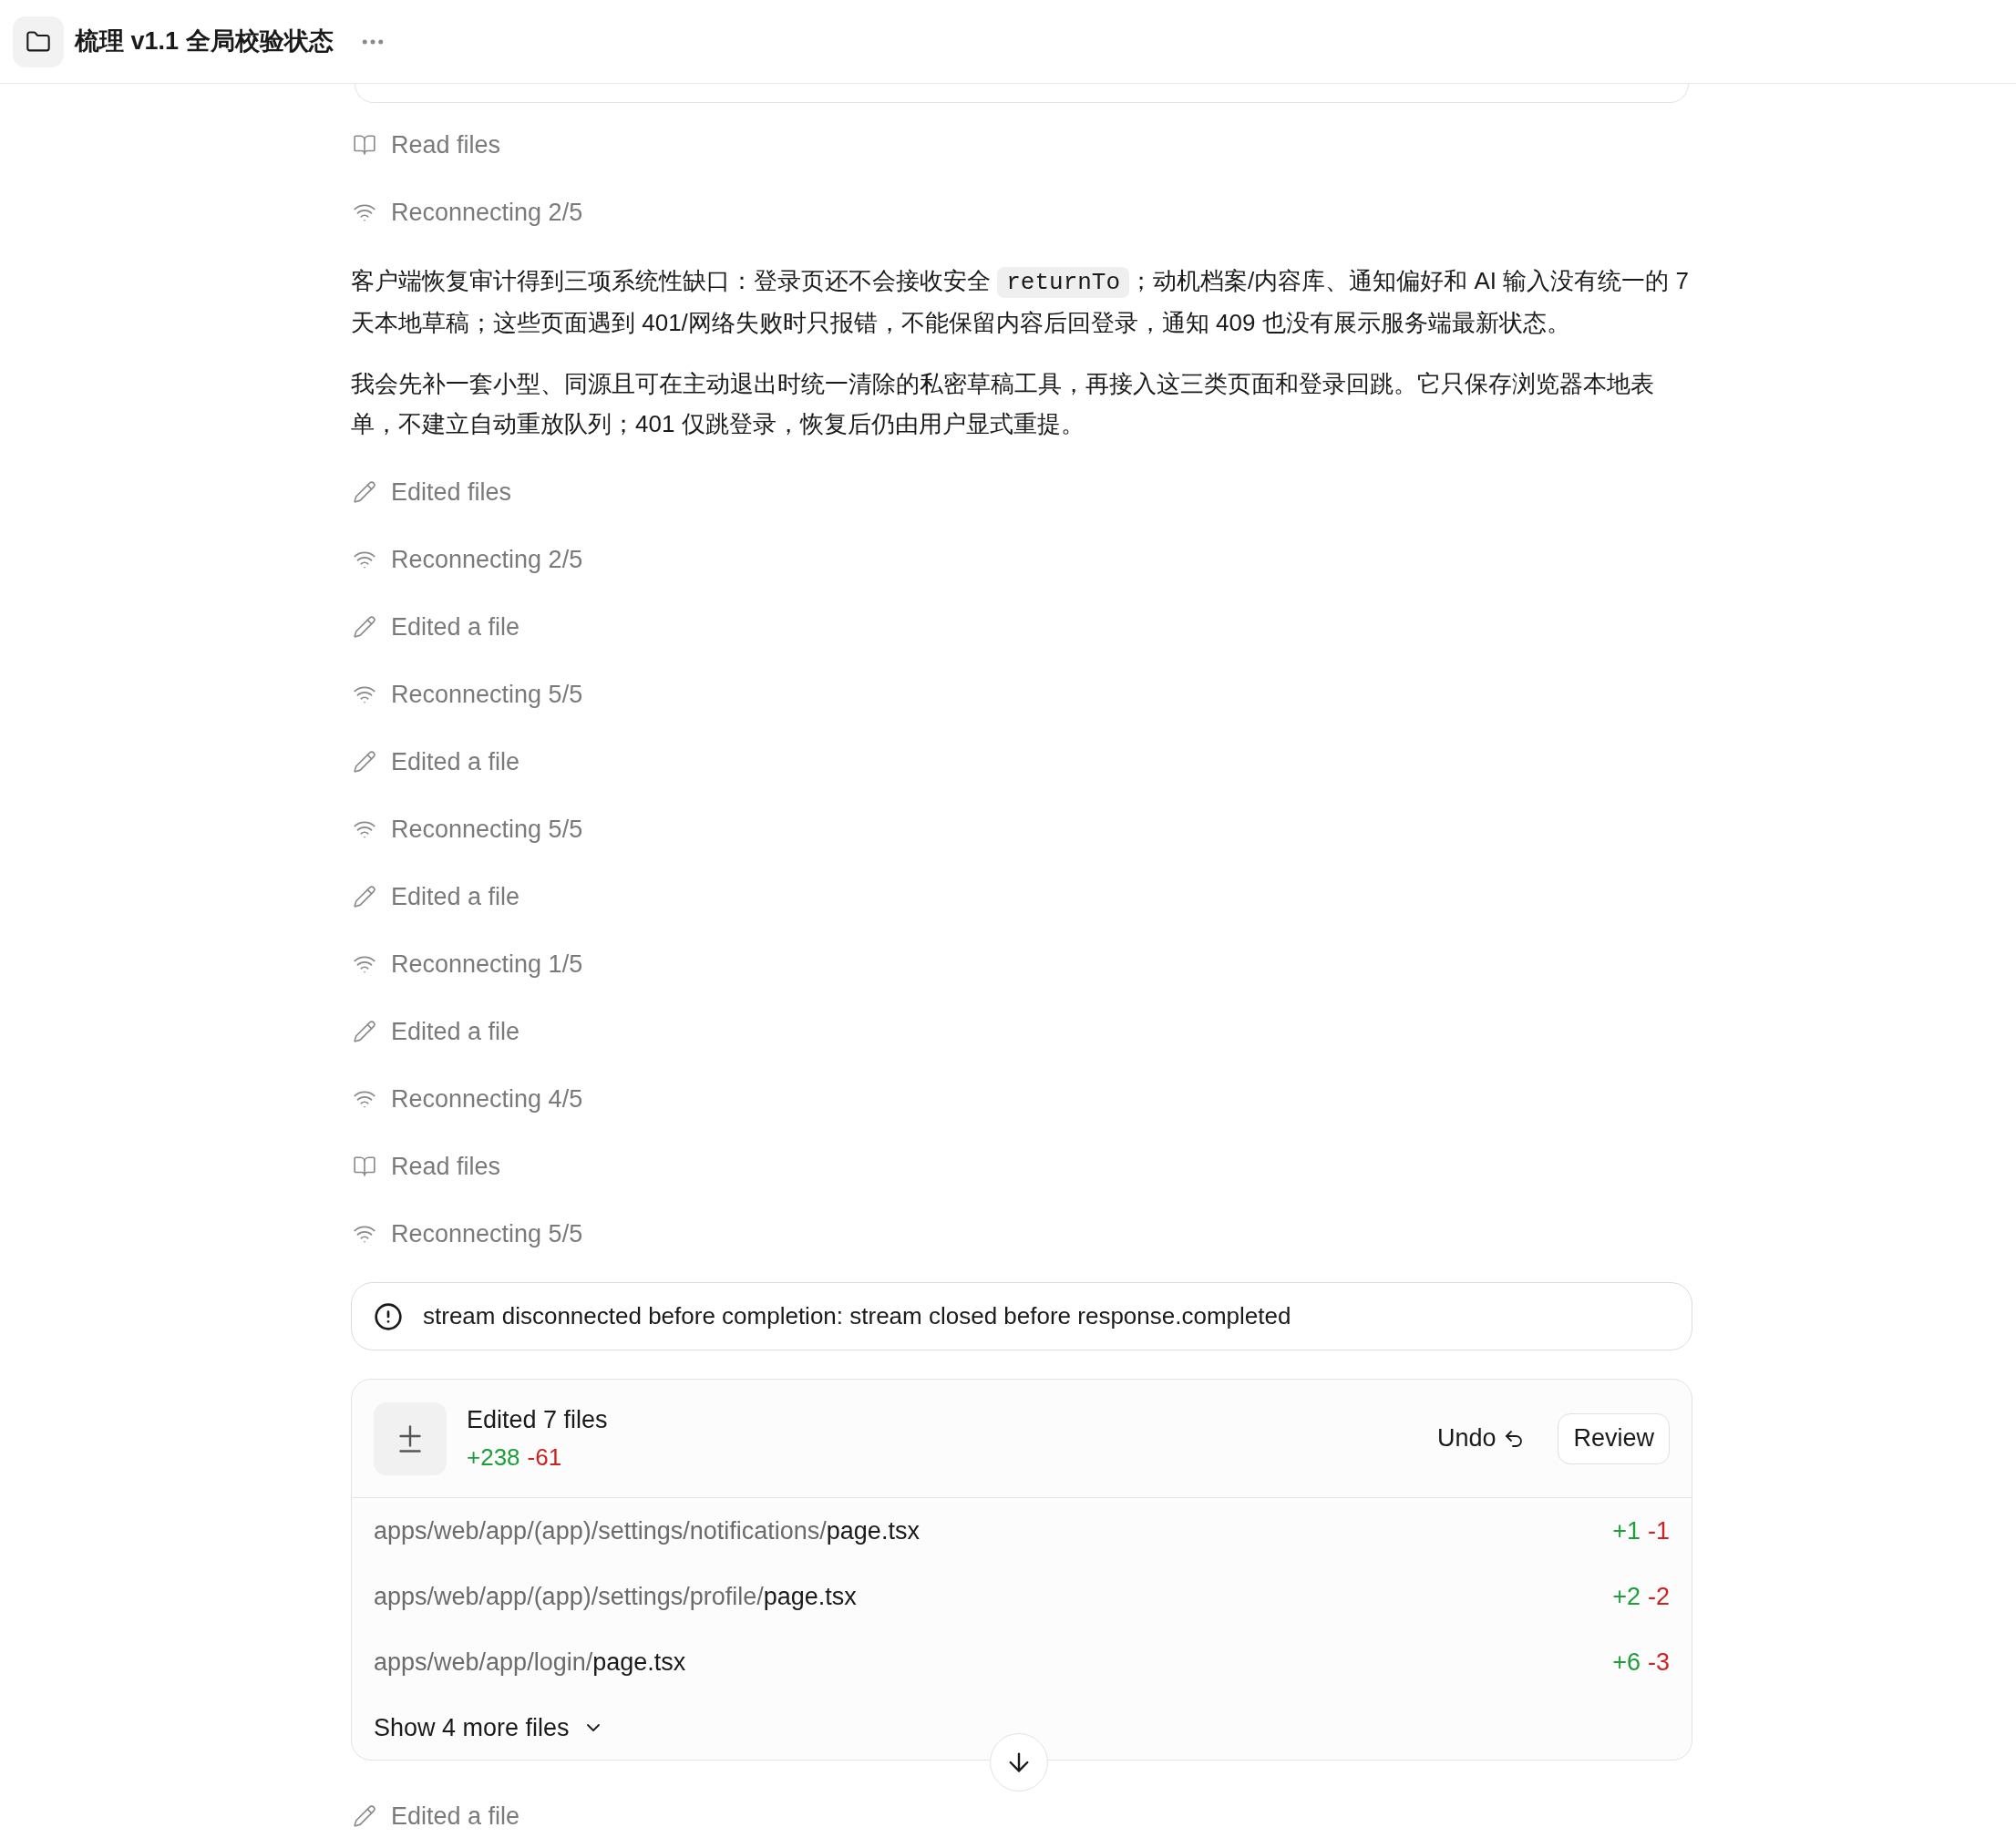 This screenshot has width=2016, height=1848. I want to click on activity-label: Edited files, so click(451, 492).